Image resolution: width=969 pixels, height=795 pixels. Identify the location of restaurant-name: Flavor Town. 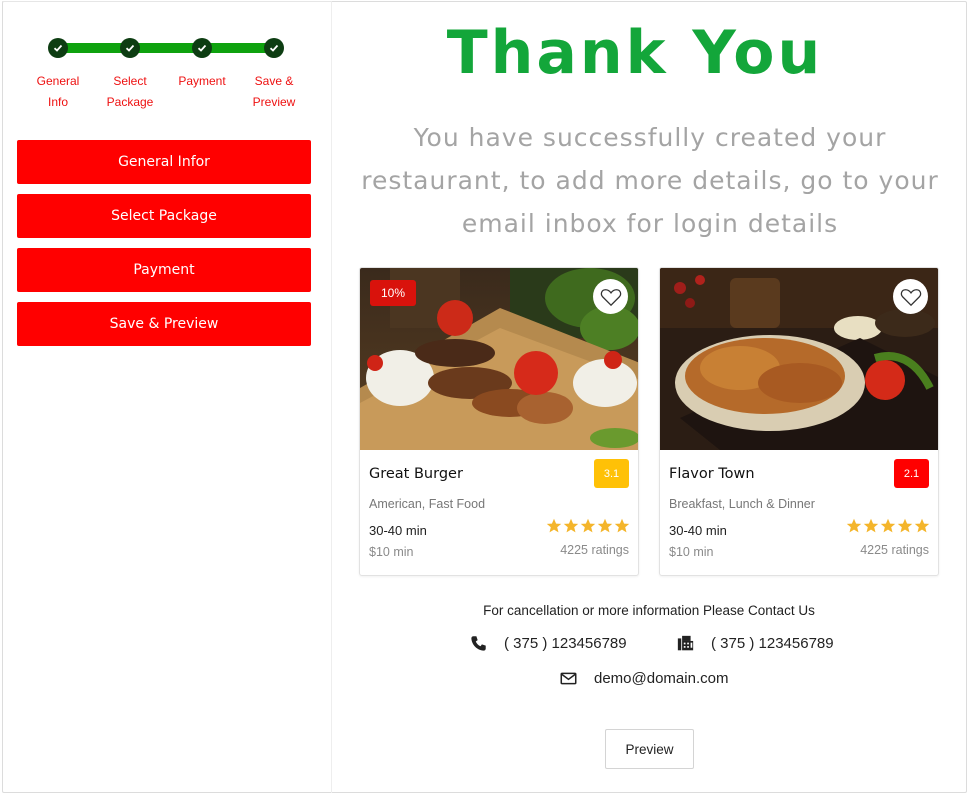
(712, 474).